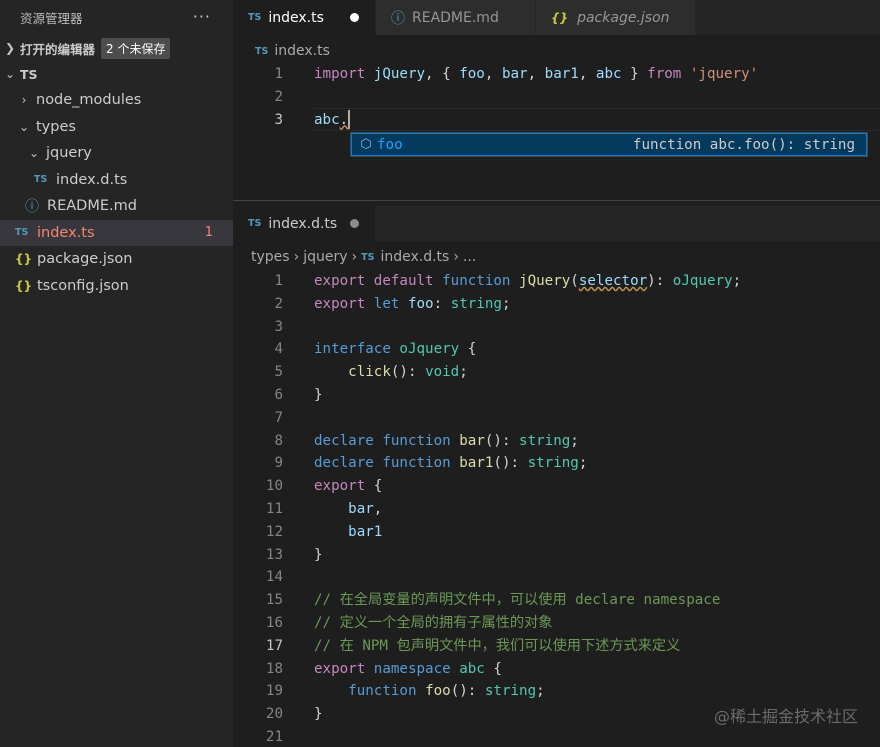 The width and height of the screenshot is (880, 747). Describe the element at coordinates (278, 417) in the screenshot. I see `line-number: 7` at that location.